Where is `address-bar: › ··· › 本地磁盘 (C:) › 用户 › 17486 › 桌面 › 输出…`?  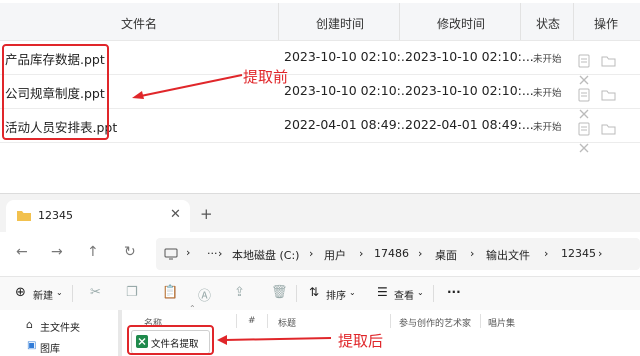 address-bar: › ··· › 本地磁盘 (C:) › 用户 › 17486 › 桌面 › 输出… is located at coordinates (398, 254).